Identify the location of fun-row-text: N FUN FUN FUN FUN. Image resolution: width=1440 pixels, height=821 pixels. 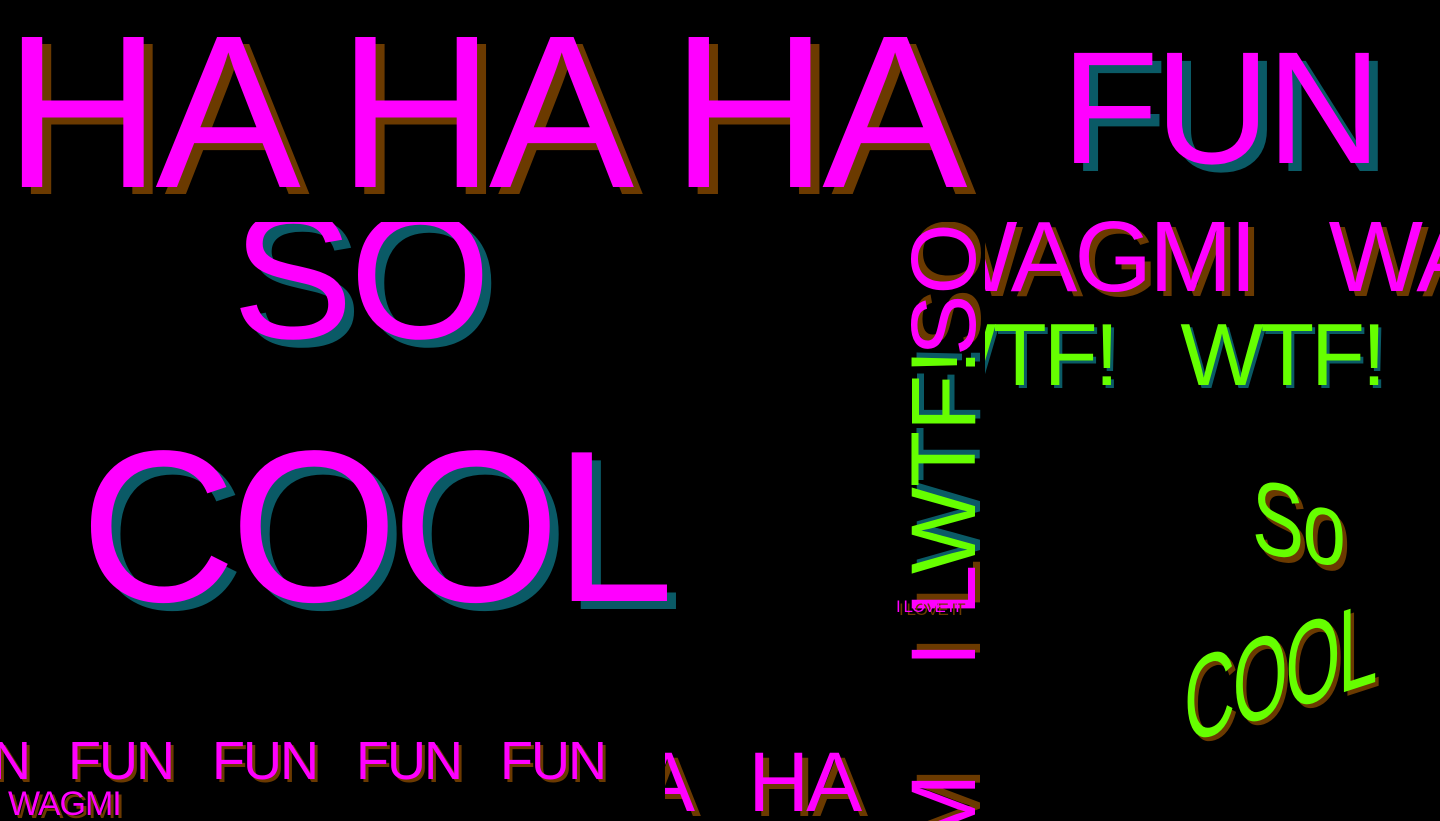
(303, 761).